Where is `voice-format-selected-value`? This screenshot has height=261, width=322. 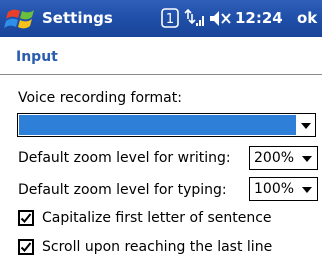 voice-format-selected-value is located at coordinates (157, 125).